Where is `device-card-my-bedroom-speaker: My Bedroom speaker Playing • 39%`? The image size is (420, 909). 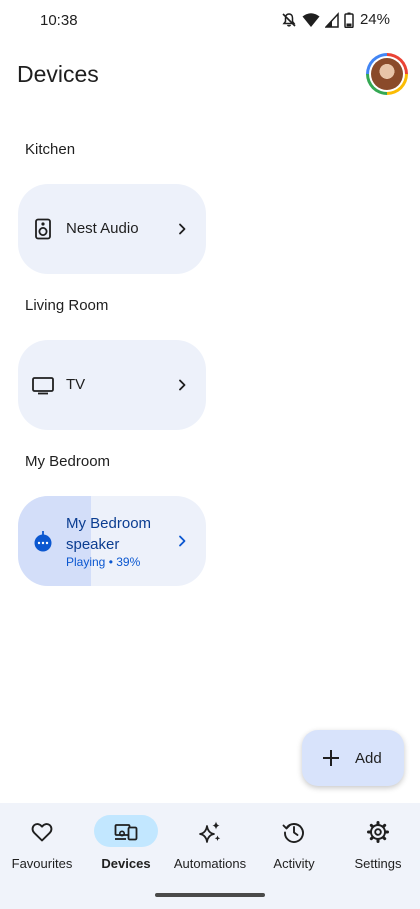
device-card-my-bedroom-speaker: My Bedroom speaker Playing • 39% is located at coordinates (112, 541).